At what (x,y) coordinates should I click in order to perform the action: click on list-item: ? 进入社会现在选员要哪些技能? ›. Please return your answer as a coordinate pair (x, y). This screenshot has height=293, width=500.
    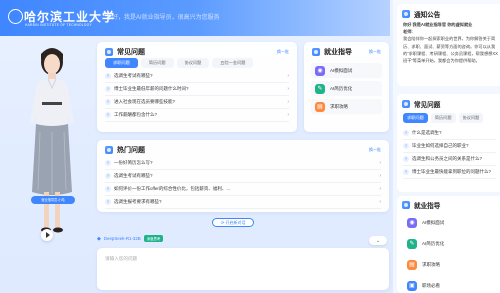
    Looking at the image, I should click on (197, 102).